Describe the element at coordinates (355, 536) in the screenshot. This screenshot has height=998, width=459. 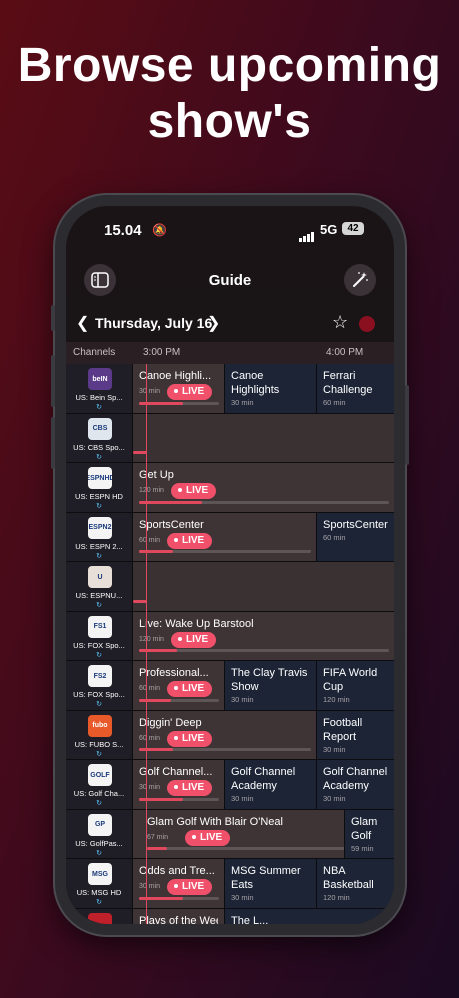
I see `program-cell: SportsCenter 60 min` at that location.